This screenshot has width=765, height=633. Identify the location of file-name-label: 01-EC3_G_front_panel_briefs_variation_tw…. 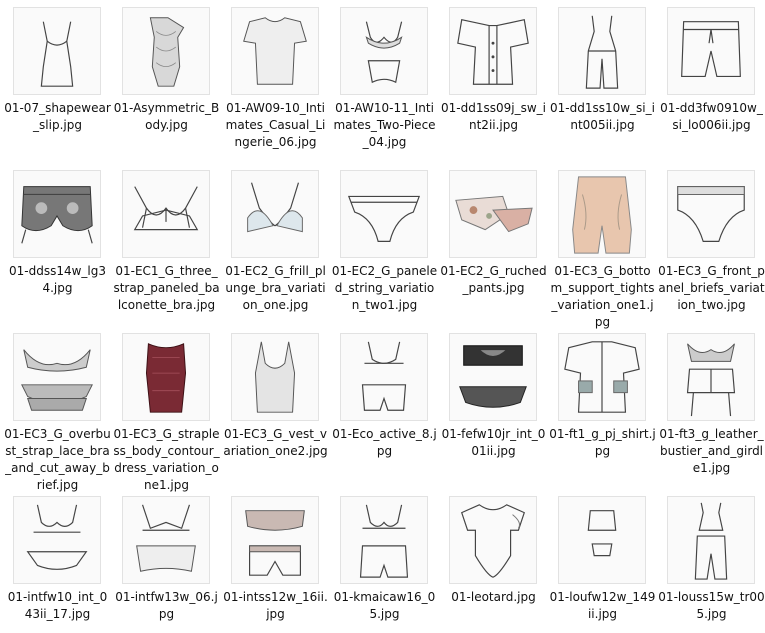
(711, 288).